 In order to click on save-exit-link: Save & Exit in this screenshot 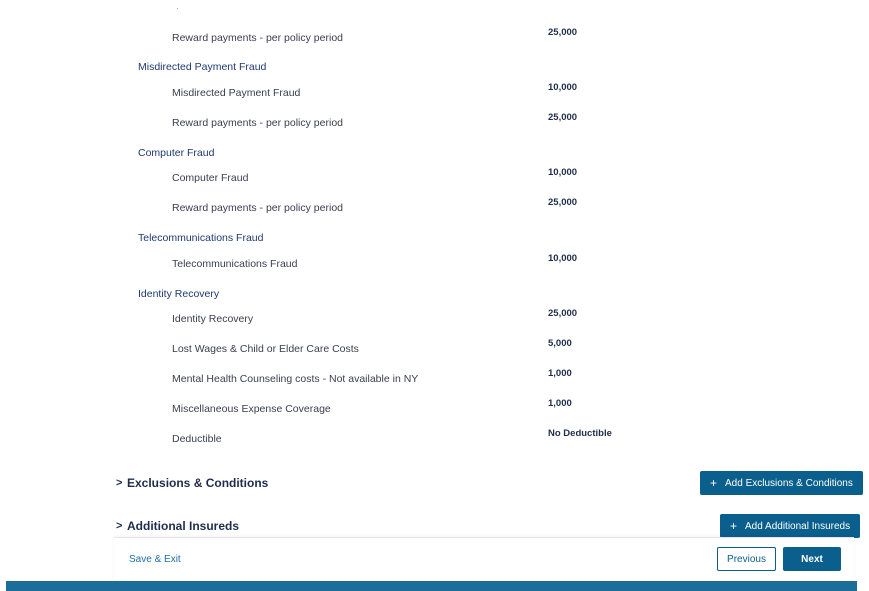, I will do `click(155, 559)`.